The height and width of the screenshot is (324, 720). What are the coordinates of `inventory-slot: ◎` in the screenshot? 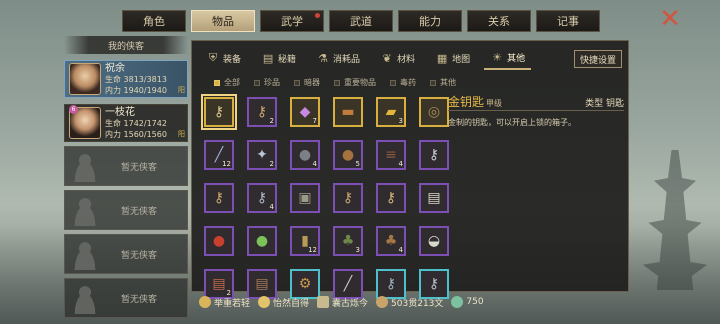 It's located at (434, 112).